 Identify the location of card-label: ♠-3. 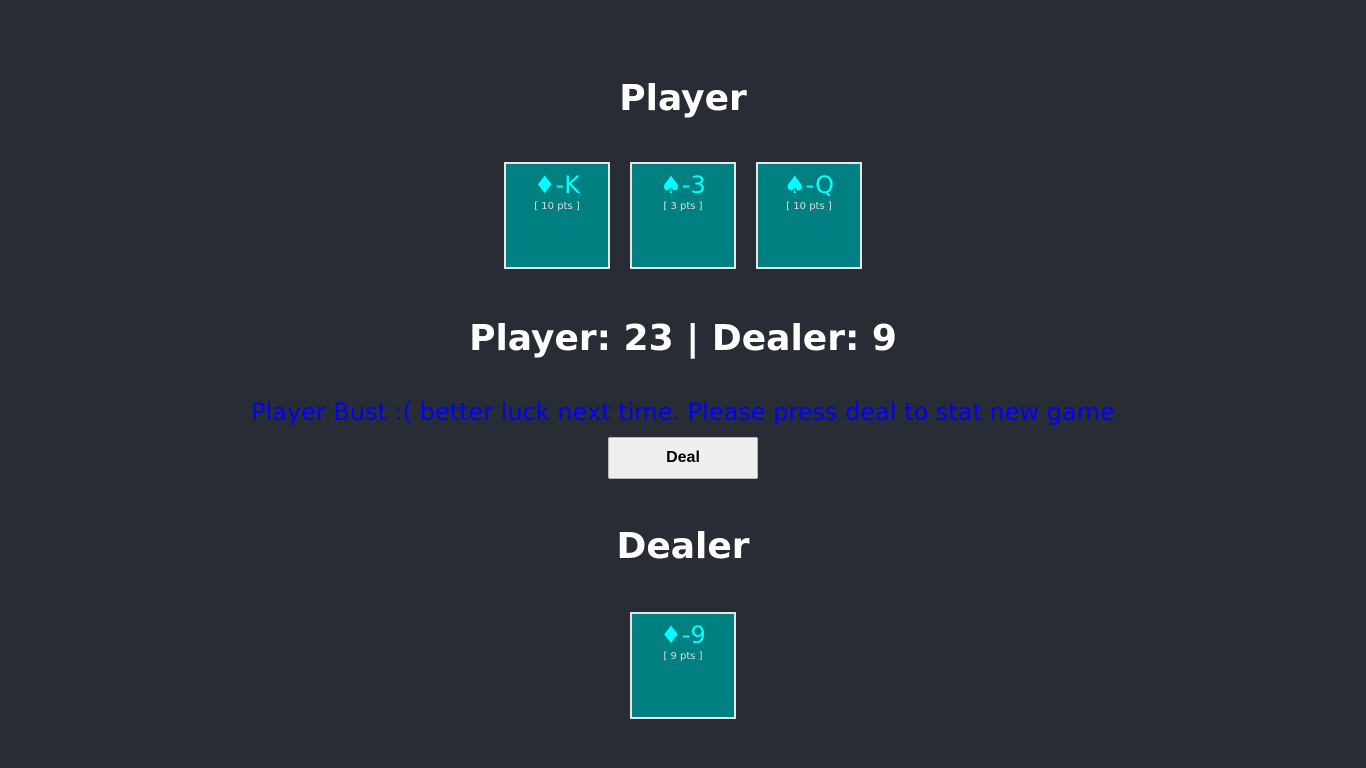
(683, 185).